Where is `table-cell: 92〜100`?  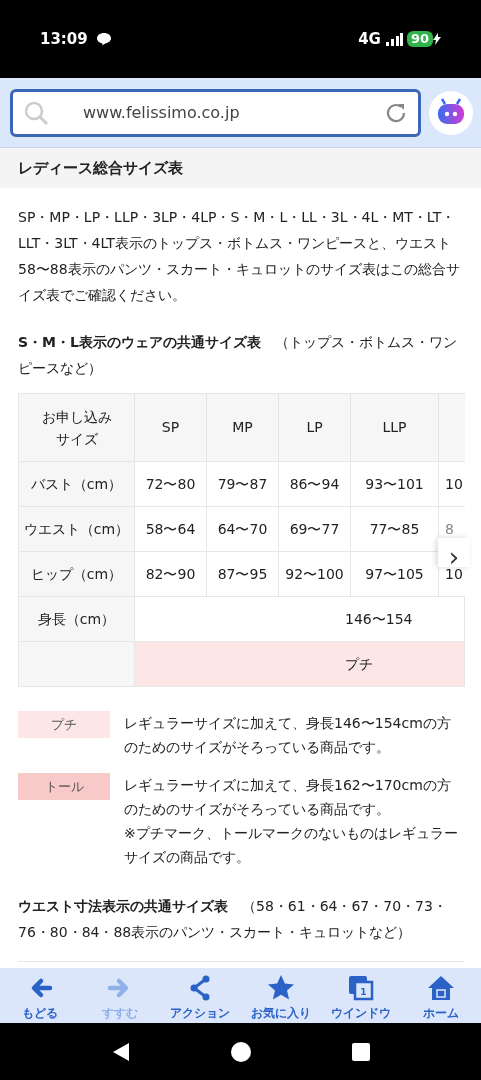
table-cell: 92〜100 is located at coordinates (314, 574).